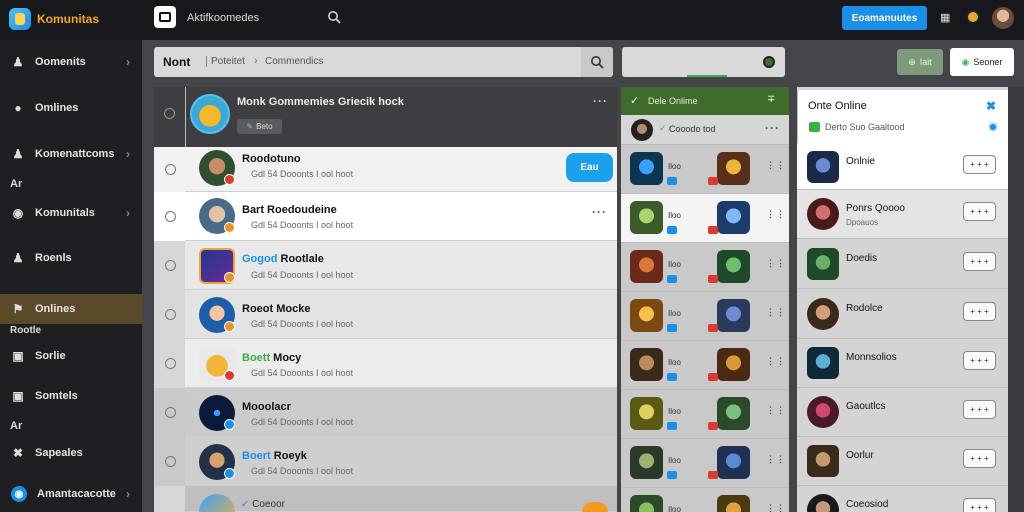 This screenshot has height=512, width=1024. I want to click on user-avatar, so click(1003, 18).